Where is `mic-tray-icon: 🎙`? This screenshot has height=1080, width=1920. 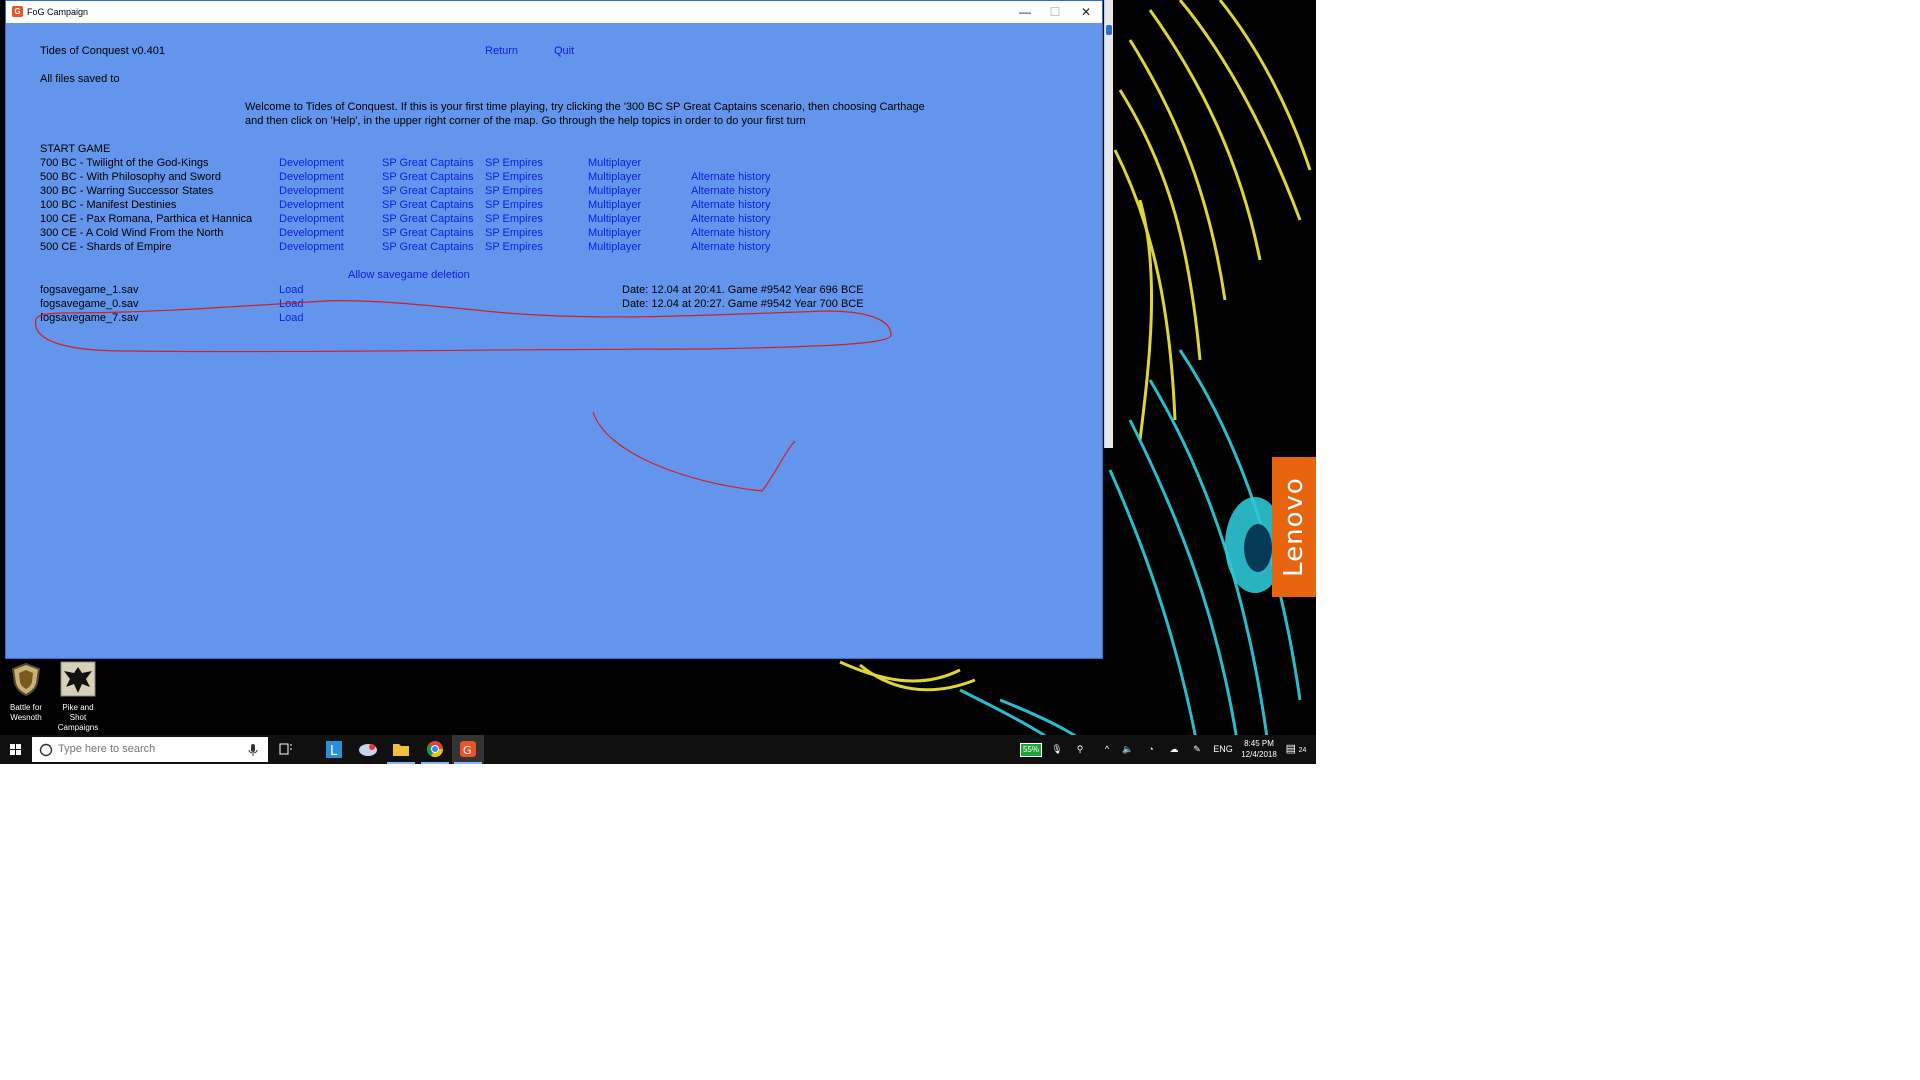 mic-tray-icon: 🎙 is located at coordinates (1057, 749).